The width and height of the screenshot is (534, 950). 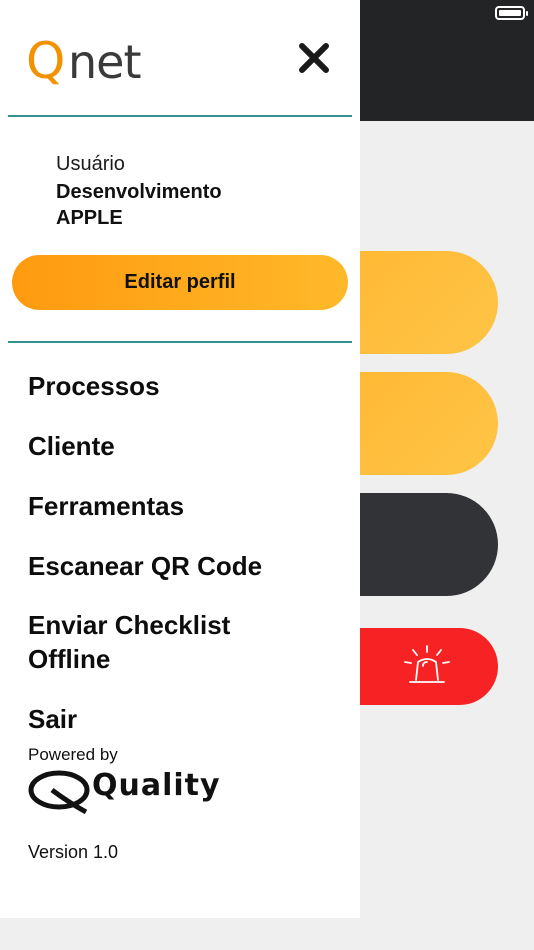 I want to click on menu-item-escanear-qr-code: Escanear QR Code, so click(x=178, y=566).